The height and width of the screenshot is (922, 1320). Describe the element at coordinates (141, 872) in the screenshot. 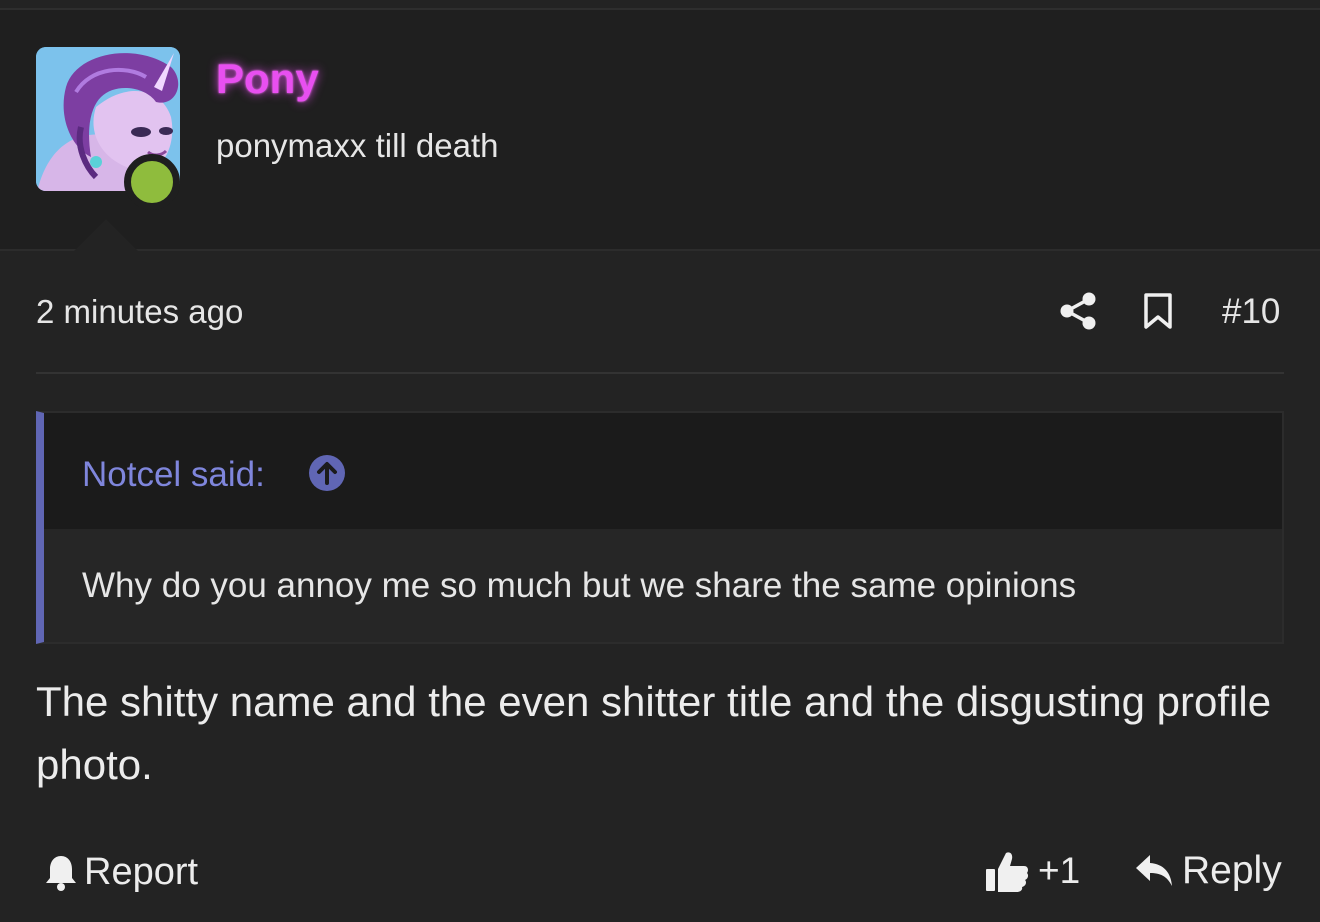

I see `report-label: Report` at that location.